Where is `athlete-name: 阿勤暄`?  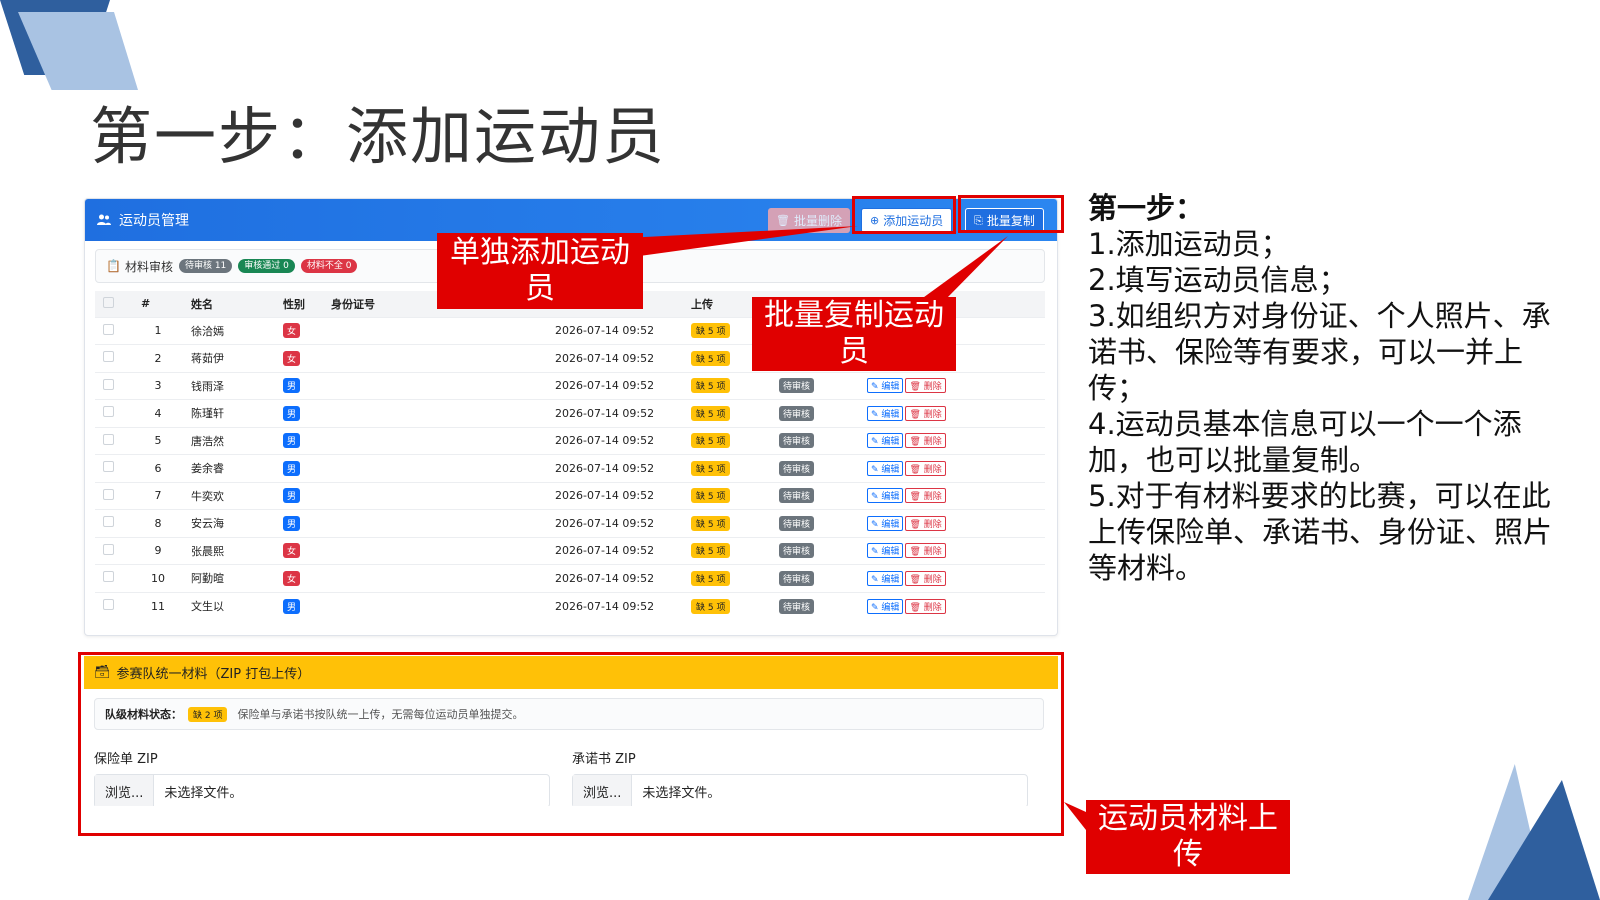
athlete-name: 阿勤暄 is located at coordinates (229, 578).